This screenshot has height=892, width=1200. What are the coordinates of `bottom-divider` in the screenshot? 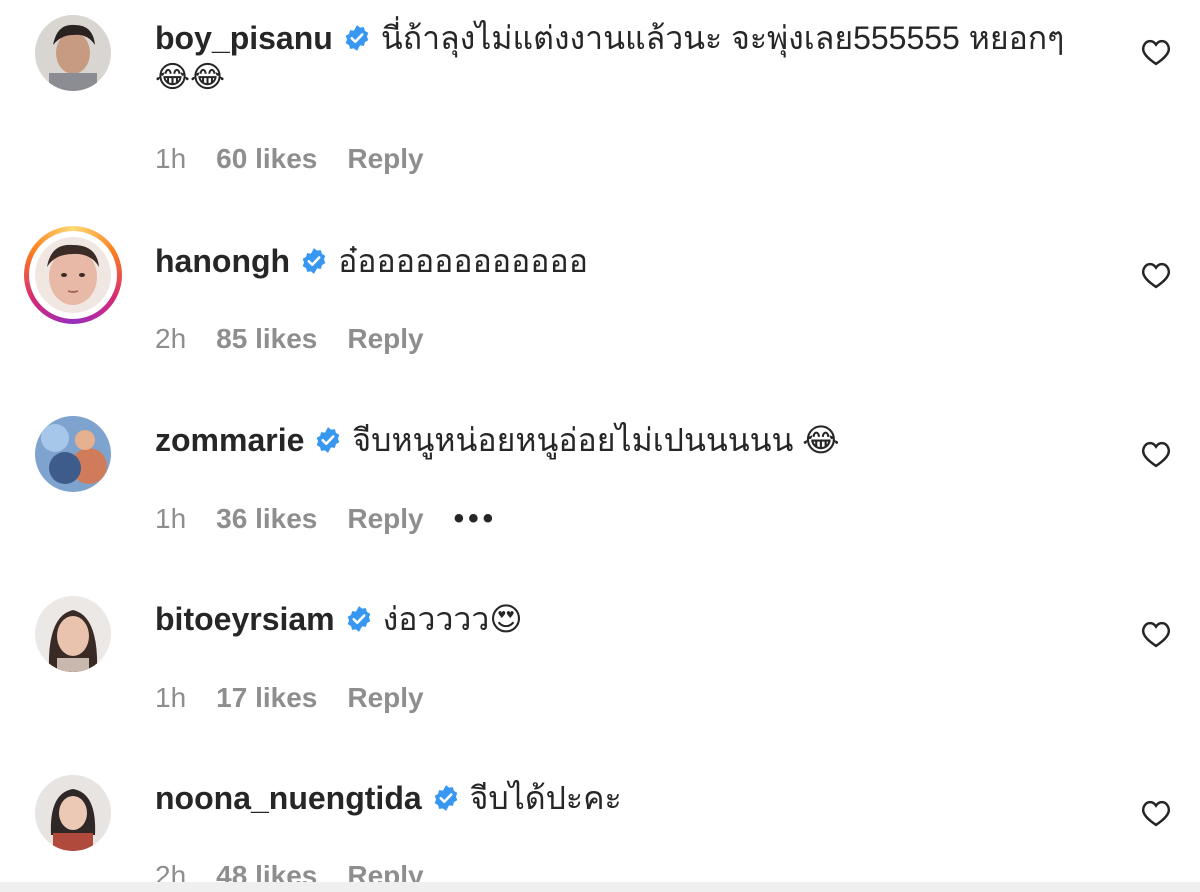 It's located at (600, 887).